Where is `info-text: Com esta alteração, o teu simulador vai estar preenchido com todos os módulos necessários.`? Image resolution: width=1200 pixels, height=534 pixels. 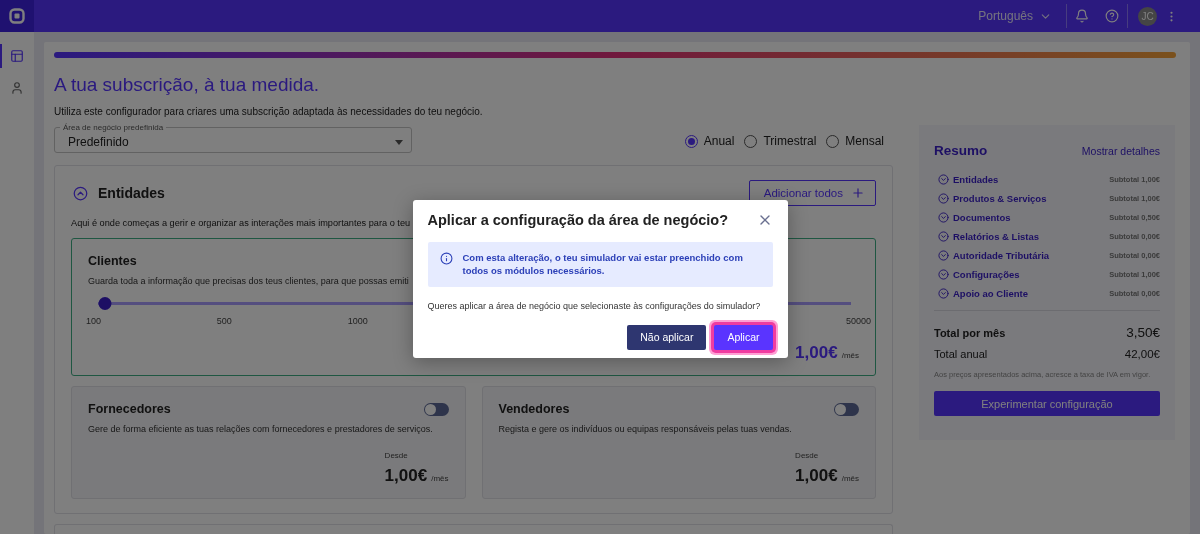
info-text: Com esta alteração, o teu simulador vai estar preenchido com todos os módulos necessários. is located at coordinates (603, 264).